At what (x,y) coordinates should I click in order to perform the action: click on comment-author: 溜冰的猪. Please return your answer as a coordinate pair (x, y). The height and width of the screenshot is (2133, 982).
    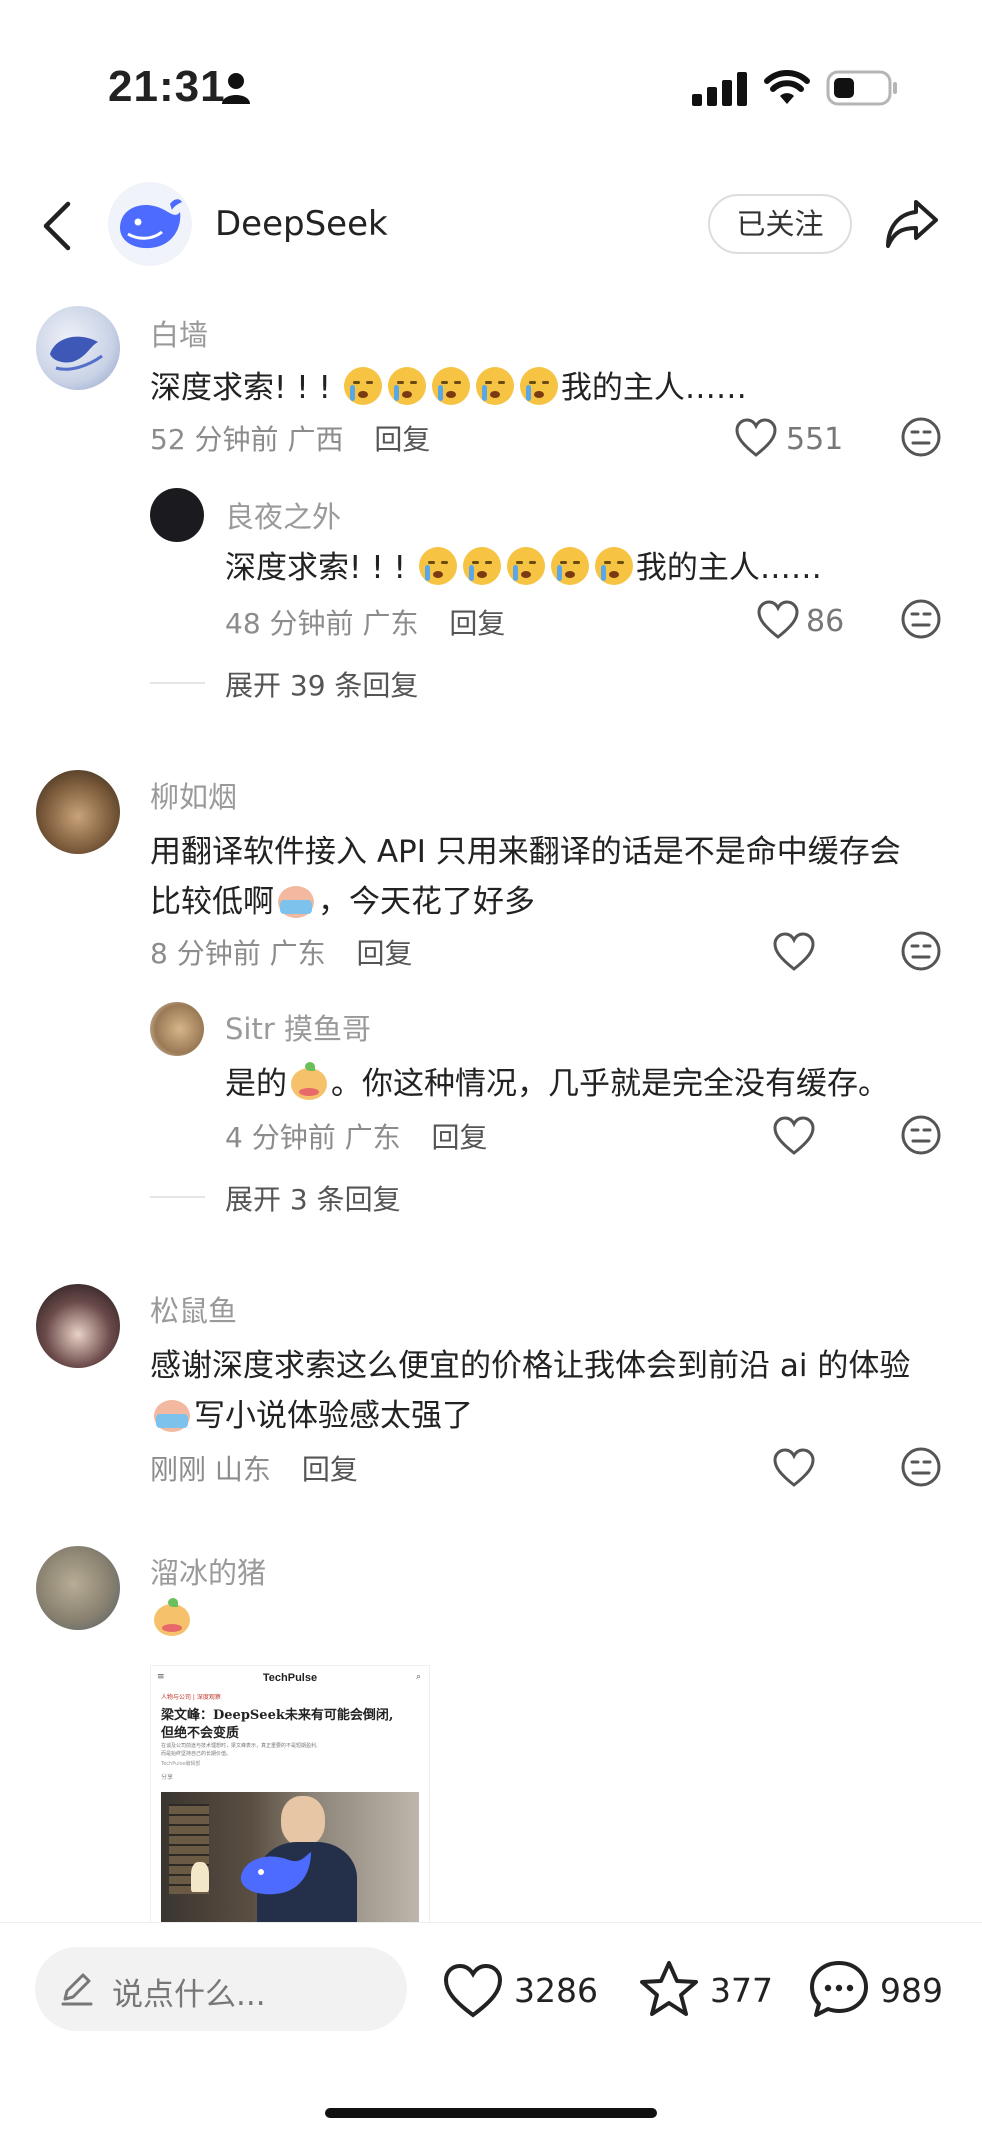
    Looking at the image, I should click on (208, 1571).